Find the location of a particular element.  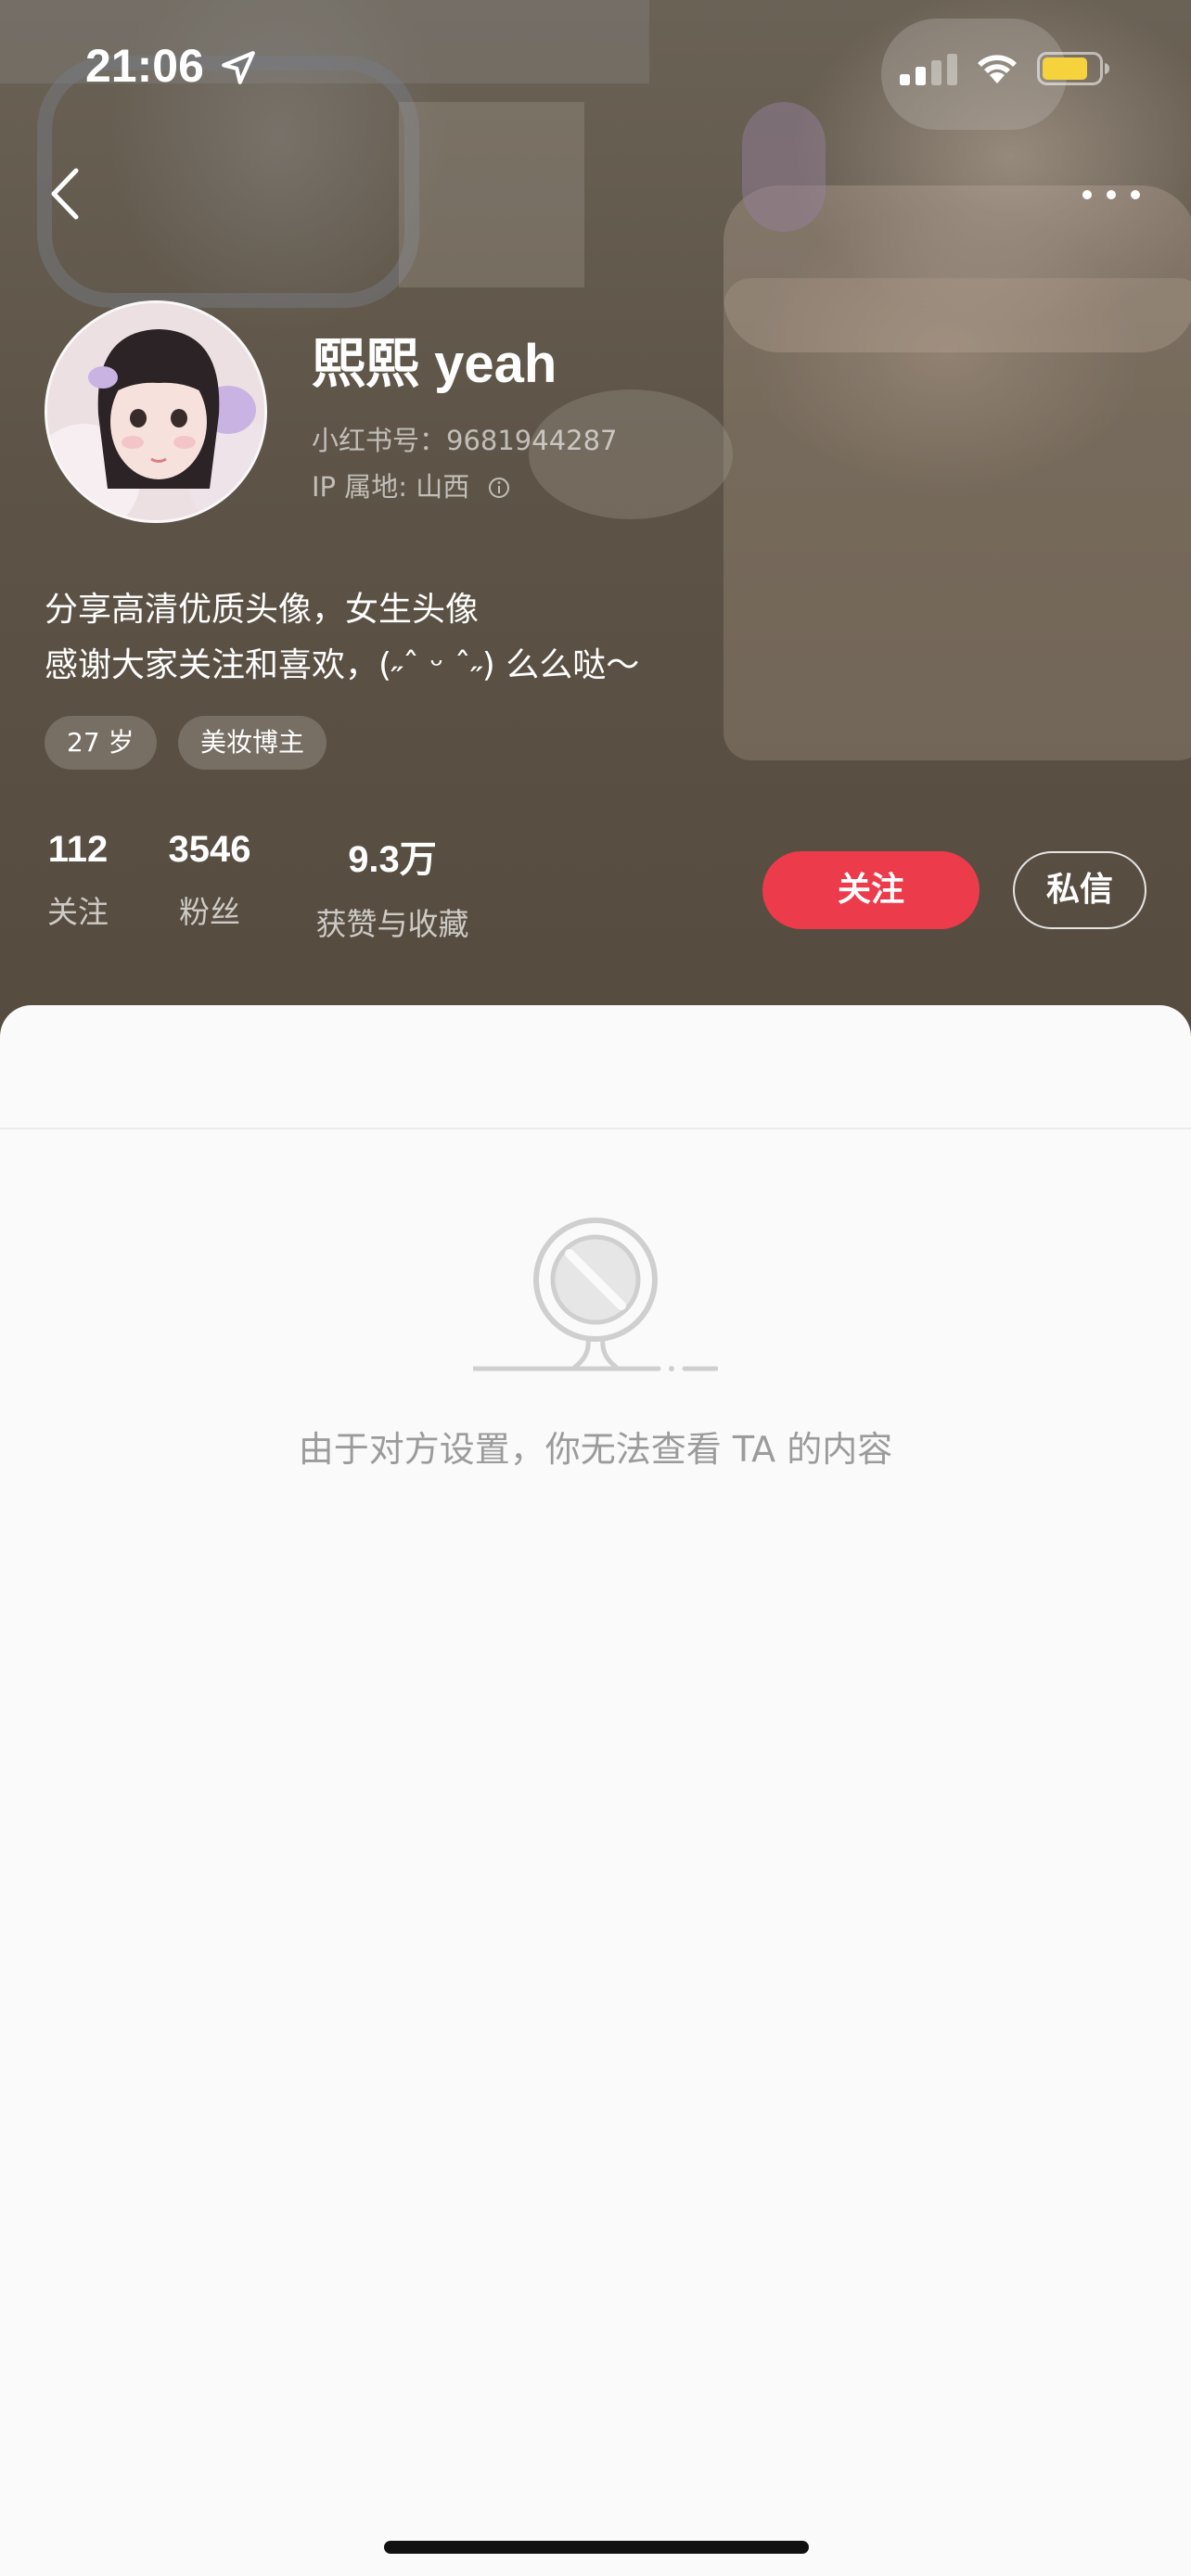

cellular-signal-icon is located at coordinates (929, 69).